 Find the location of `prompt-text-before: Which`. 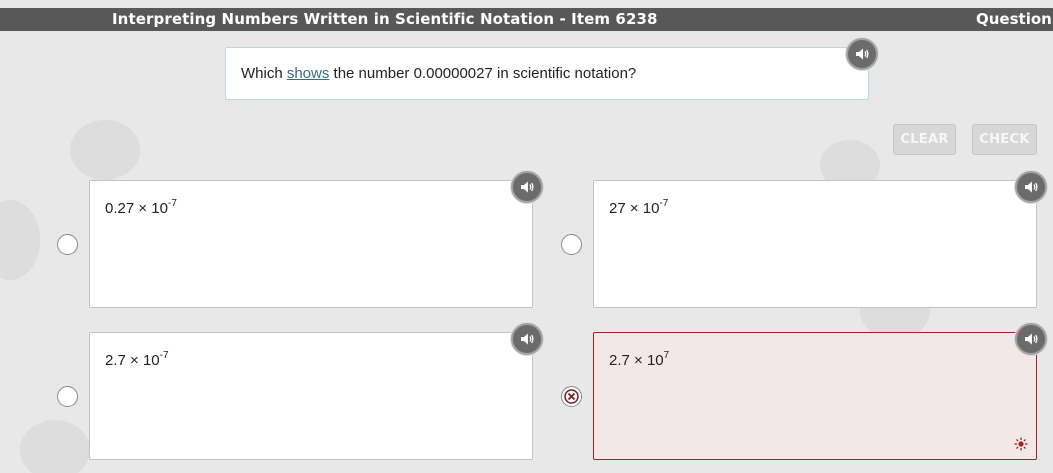

prompt-text-before: Which is located at coordinates (264, 73).